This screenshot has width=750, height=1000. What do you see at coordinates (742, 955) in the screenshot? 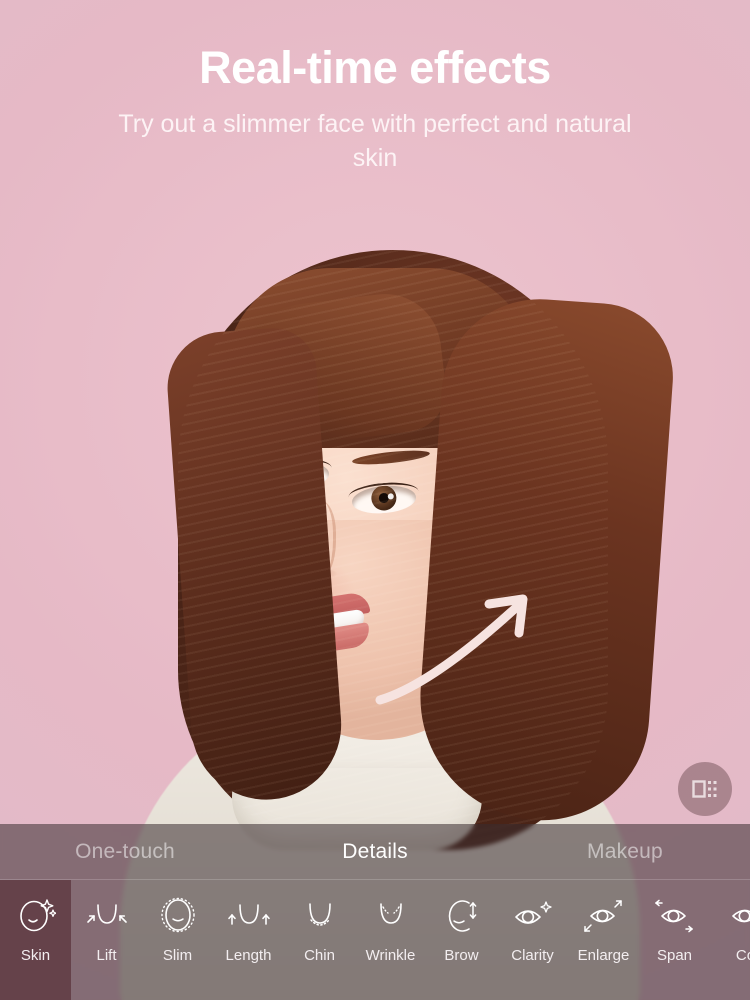
I see `tool-label: Co` at bounding box center [742, 955].